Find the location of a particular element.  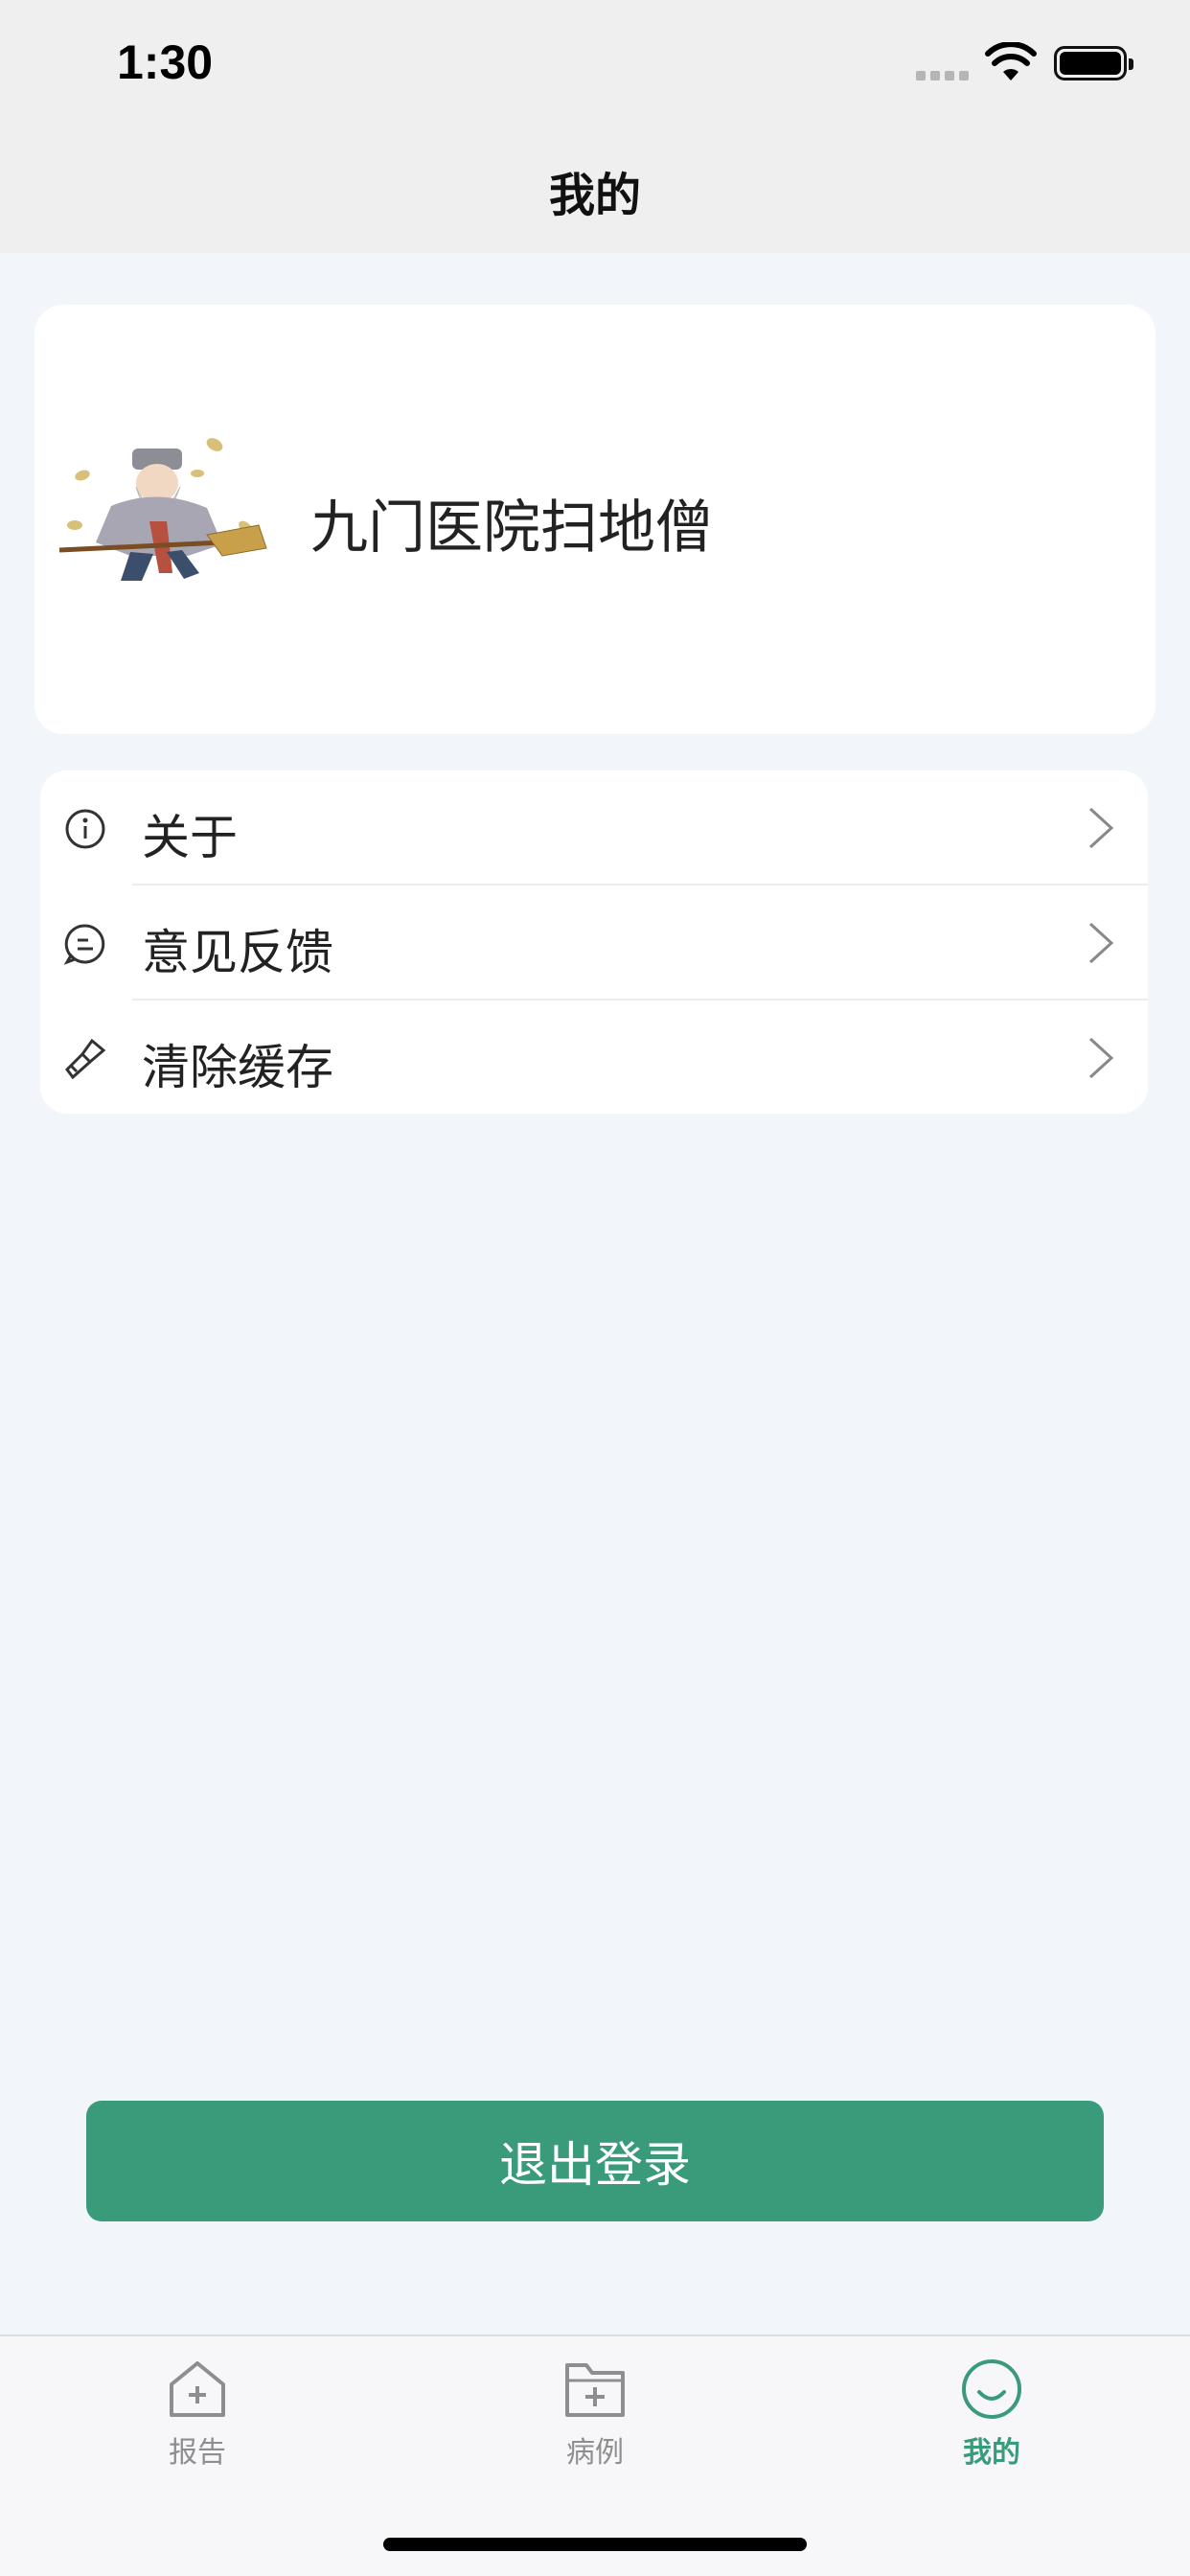

menu-item-label: 意见反馈 is located at coordinates (238, 952).